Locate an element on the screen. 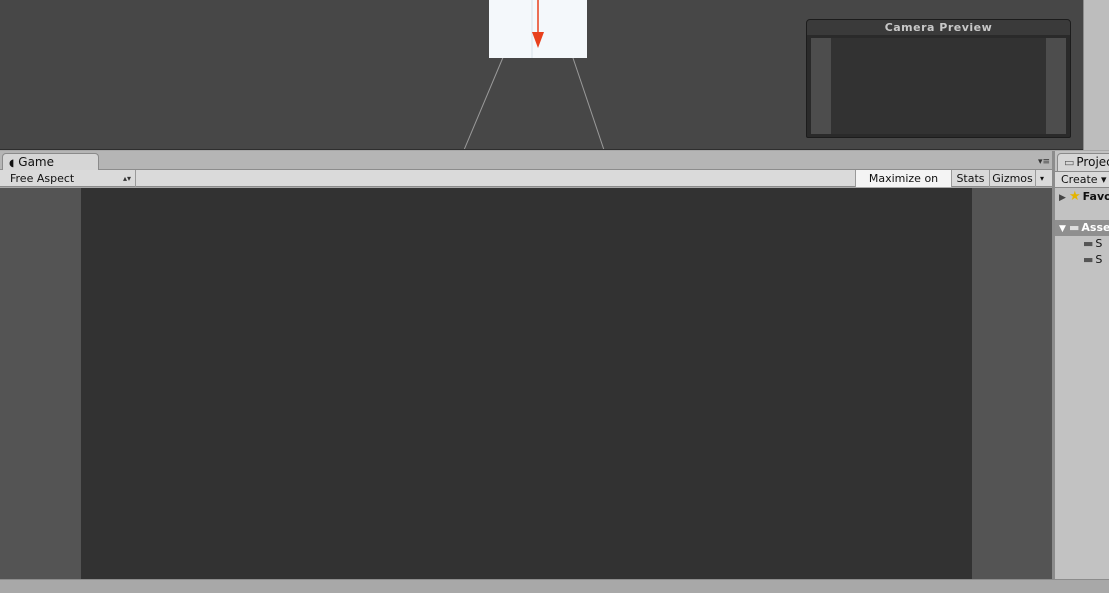  star-icon: ★ is located at coordinates (1075, 196).